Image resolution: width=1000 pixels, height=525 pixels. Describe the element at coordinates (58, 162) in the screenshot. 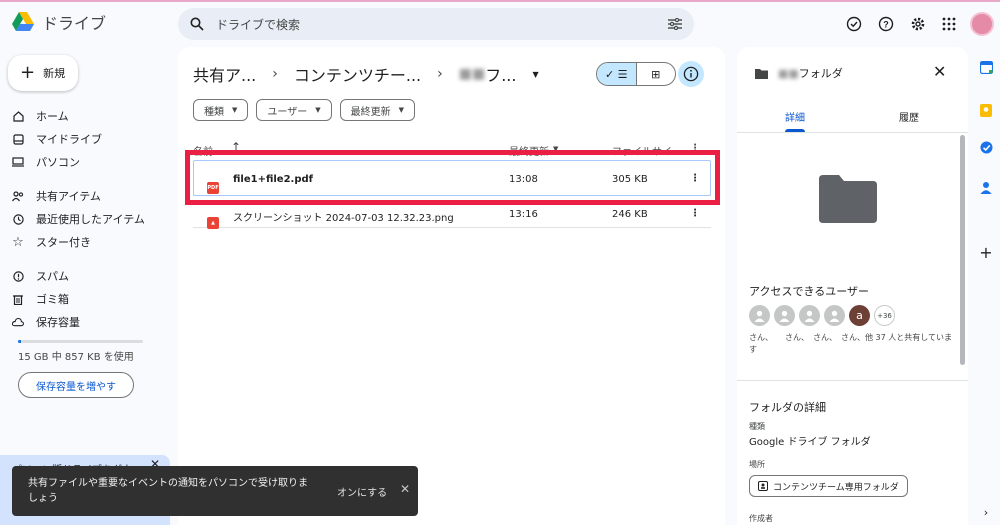

I see `sidebar-item-label: パソコン` at that location.